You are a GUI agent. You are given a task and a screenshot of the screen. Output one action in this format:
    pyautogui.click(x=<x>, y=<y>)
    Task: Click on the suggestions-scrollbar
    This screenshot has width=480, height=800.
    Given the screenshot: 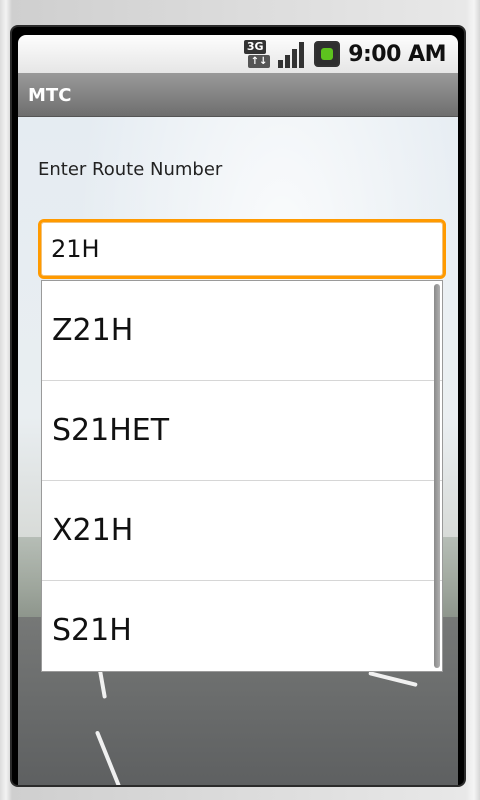 What is the action you would take?
    pyautogui.click(x=437, y=476)
    